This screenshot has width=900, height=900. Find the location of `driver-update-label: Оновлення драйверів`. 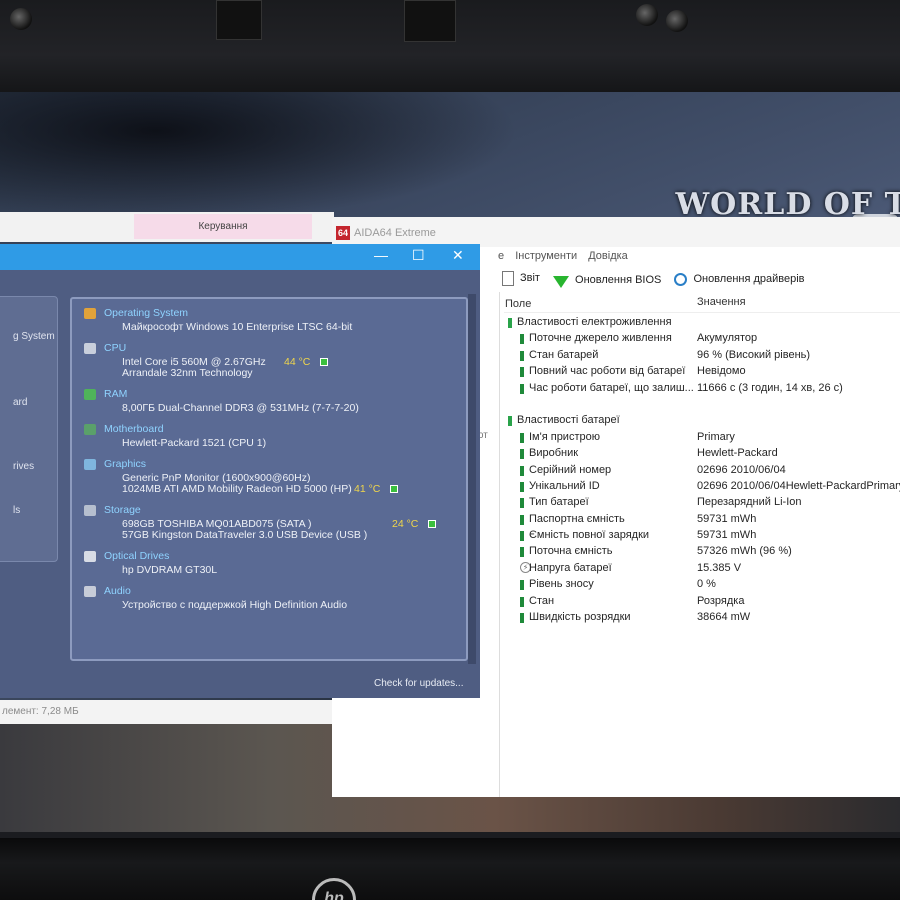

driver-update-label: Оновлення драйверів is located at coordinates (749, 279).